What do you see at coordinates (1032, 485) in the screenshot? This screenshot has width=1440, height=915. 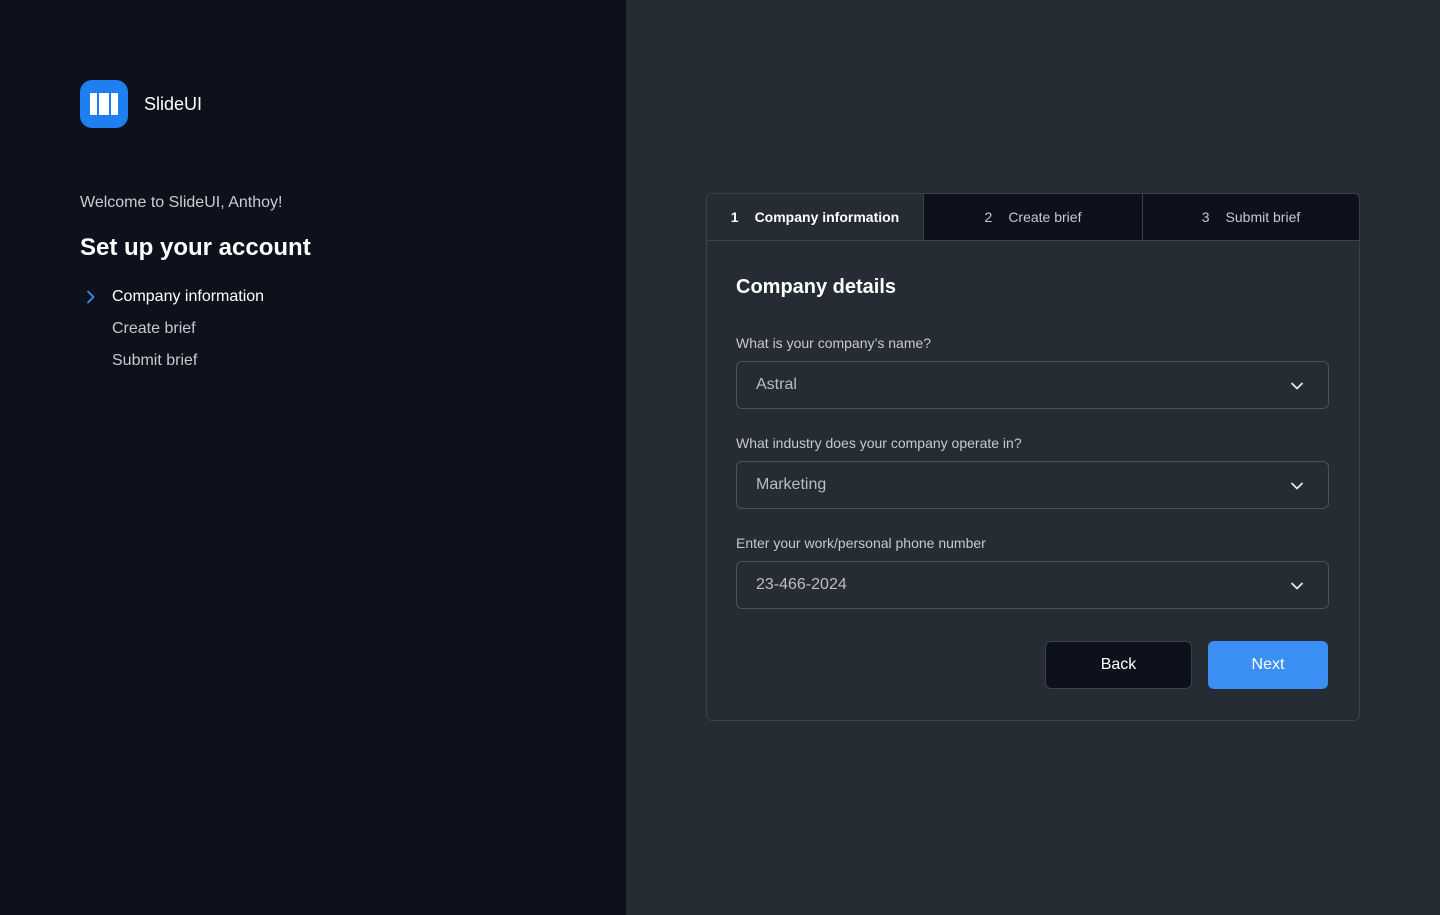 I see `industry-select: Marketing` at bounding box center [1032, 485].